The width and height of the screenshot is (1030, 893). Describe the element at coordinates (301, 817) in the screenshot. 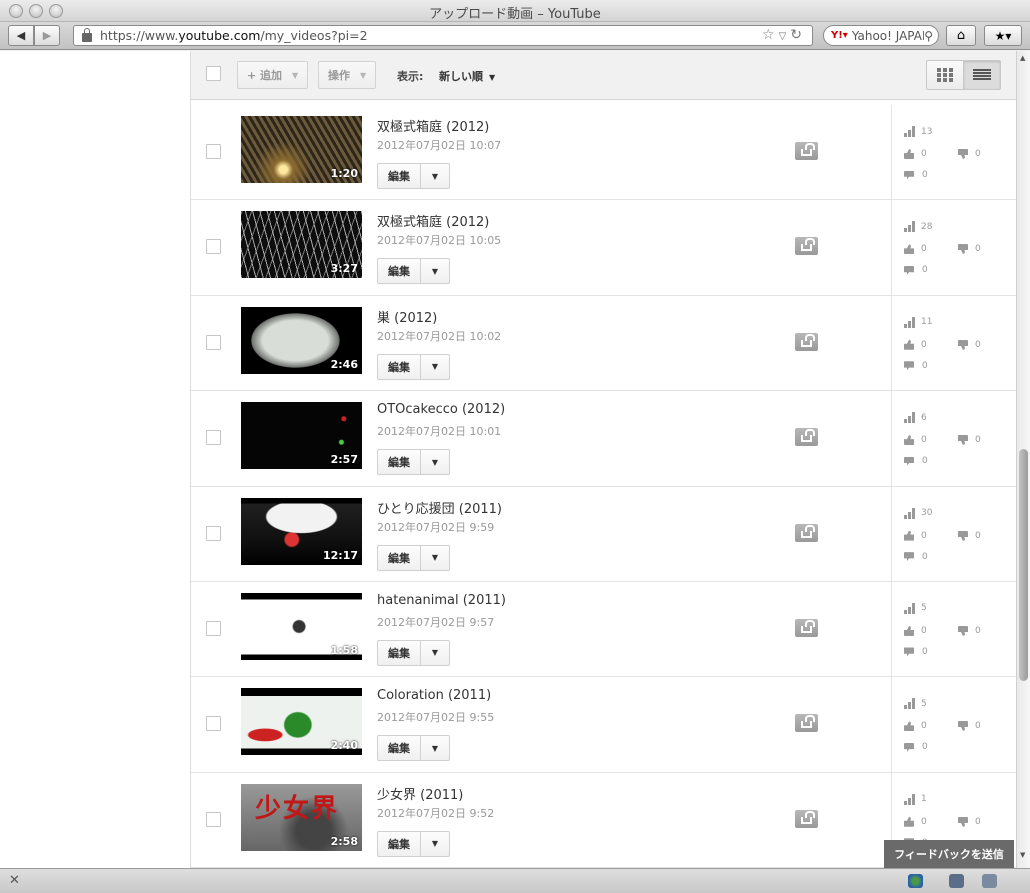

I see `video-thumbnail: 少女界 2:58` at that location.